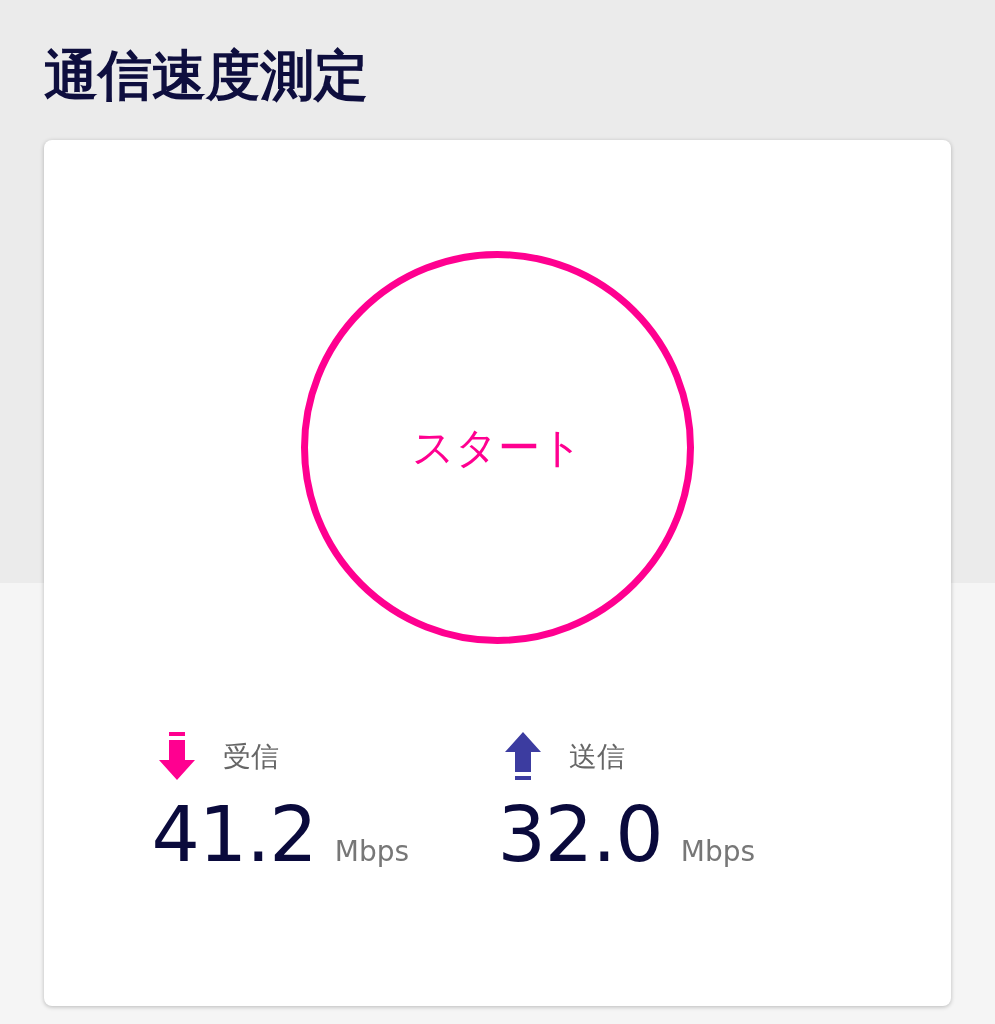 The width and height of the screenshot is (995, 1024). Describe the element at coordinates (206, 76) in the screenshot. I see `page-title: 通信速度測定` at that location.